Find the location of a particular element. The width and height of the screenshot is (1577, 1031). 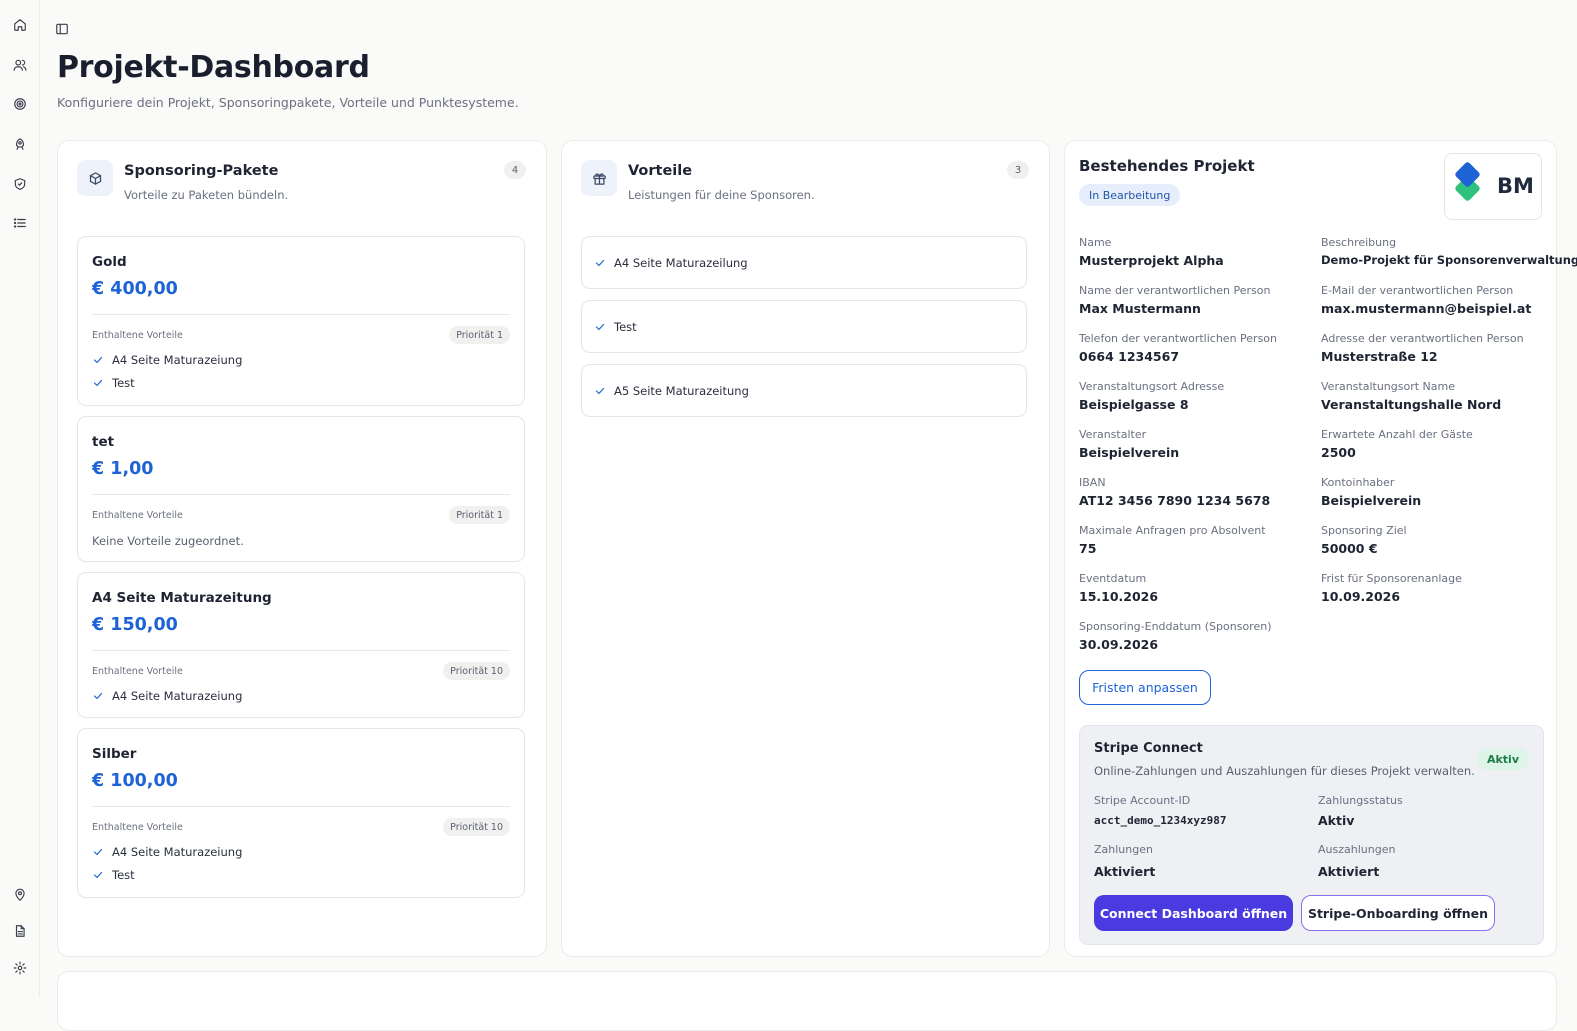

payouts-value: Aktiviert is located at coordinates (1349, 871).